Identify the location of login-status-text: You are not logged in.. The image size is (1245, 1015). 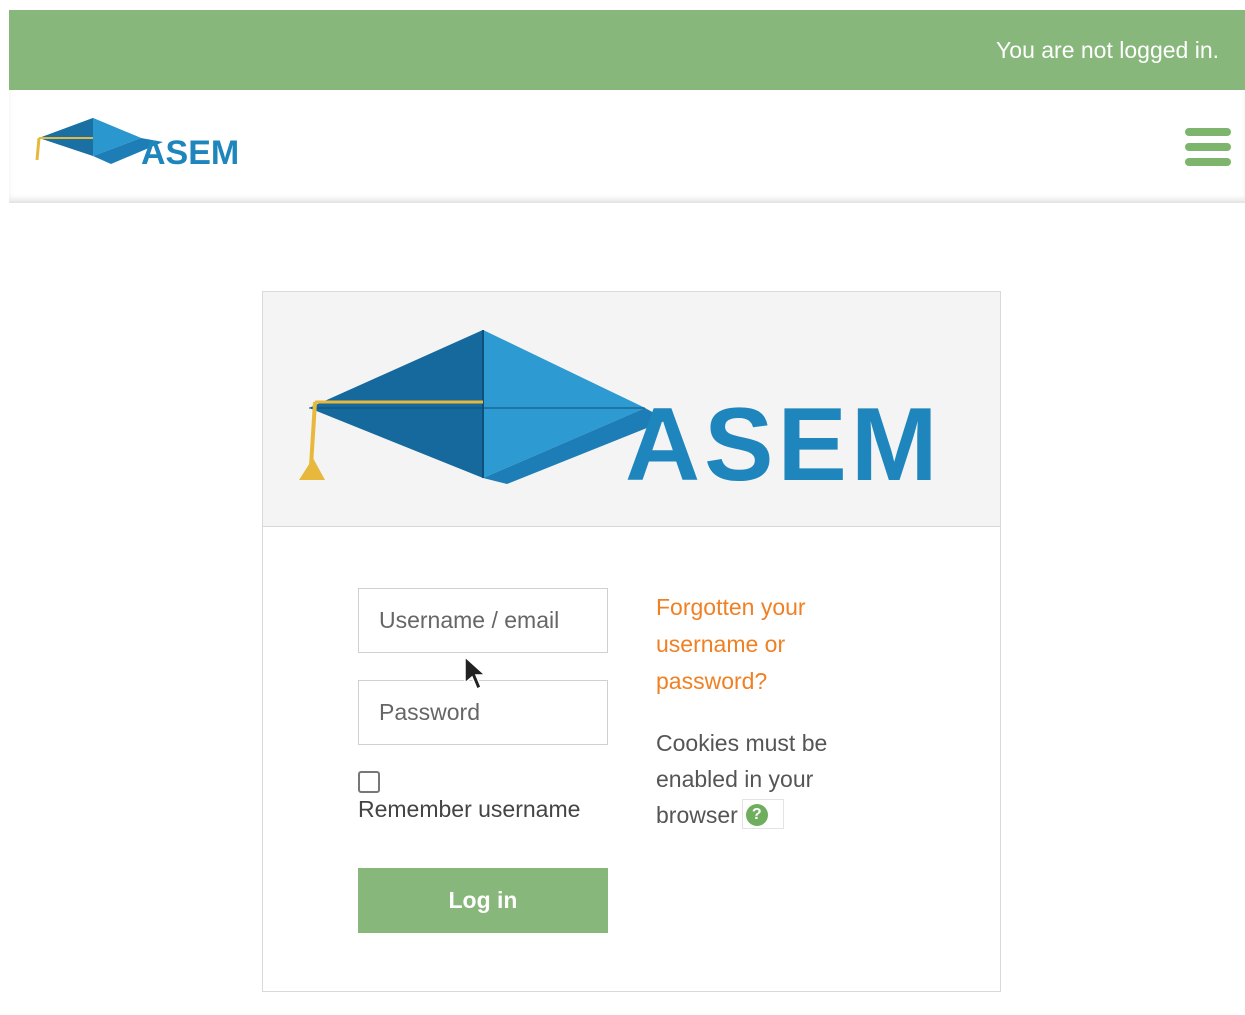
(1107, 49).